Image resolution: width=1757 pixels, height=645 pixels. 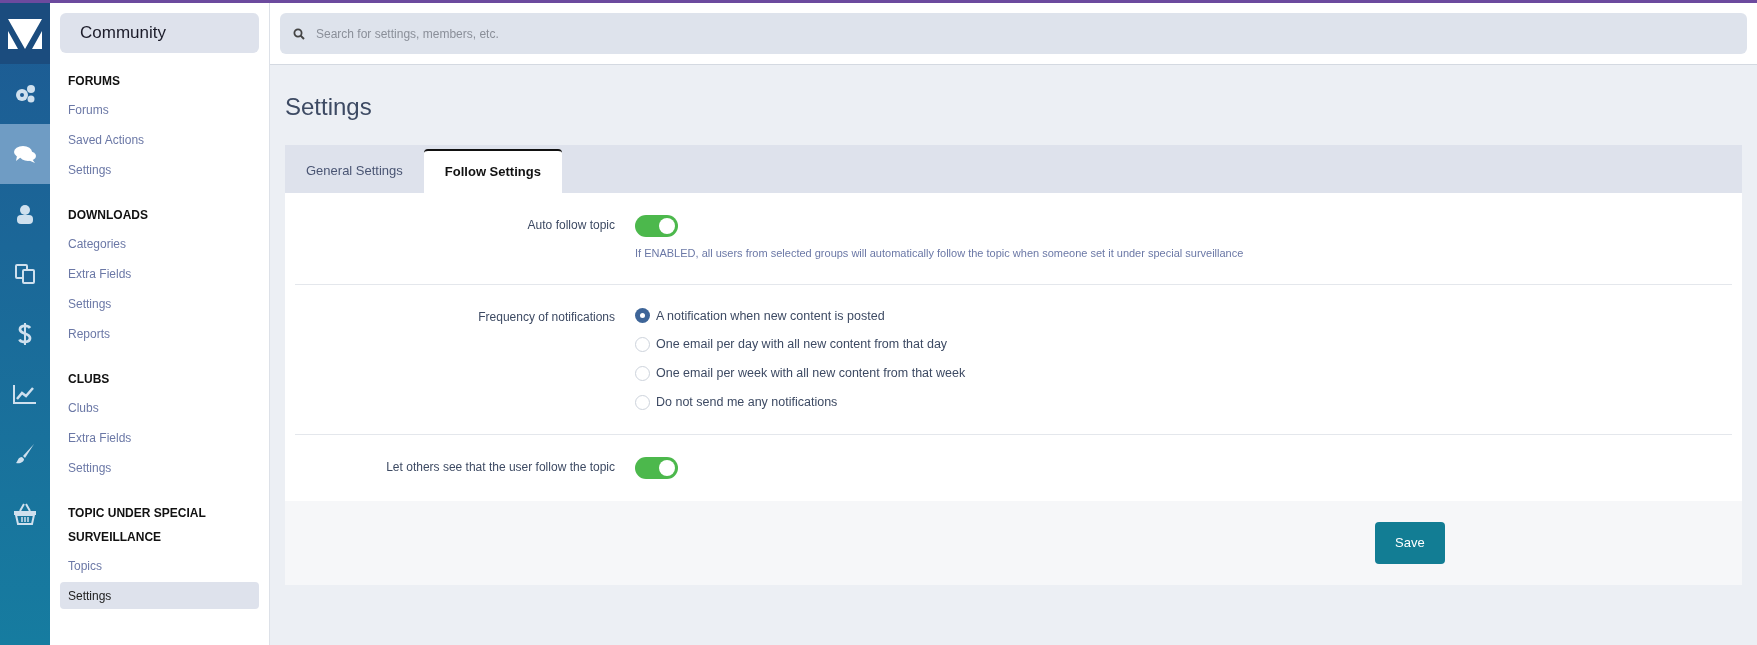 I want to click on radio-label: One email per week with all new content from that week, so click(x=811, y=373).